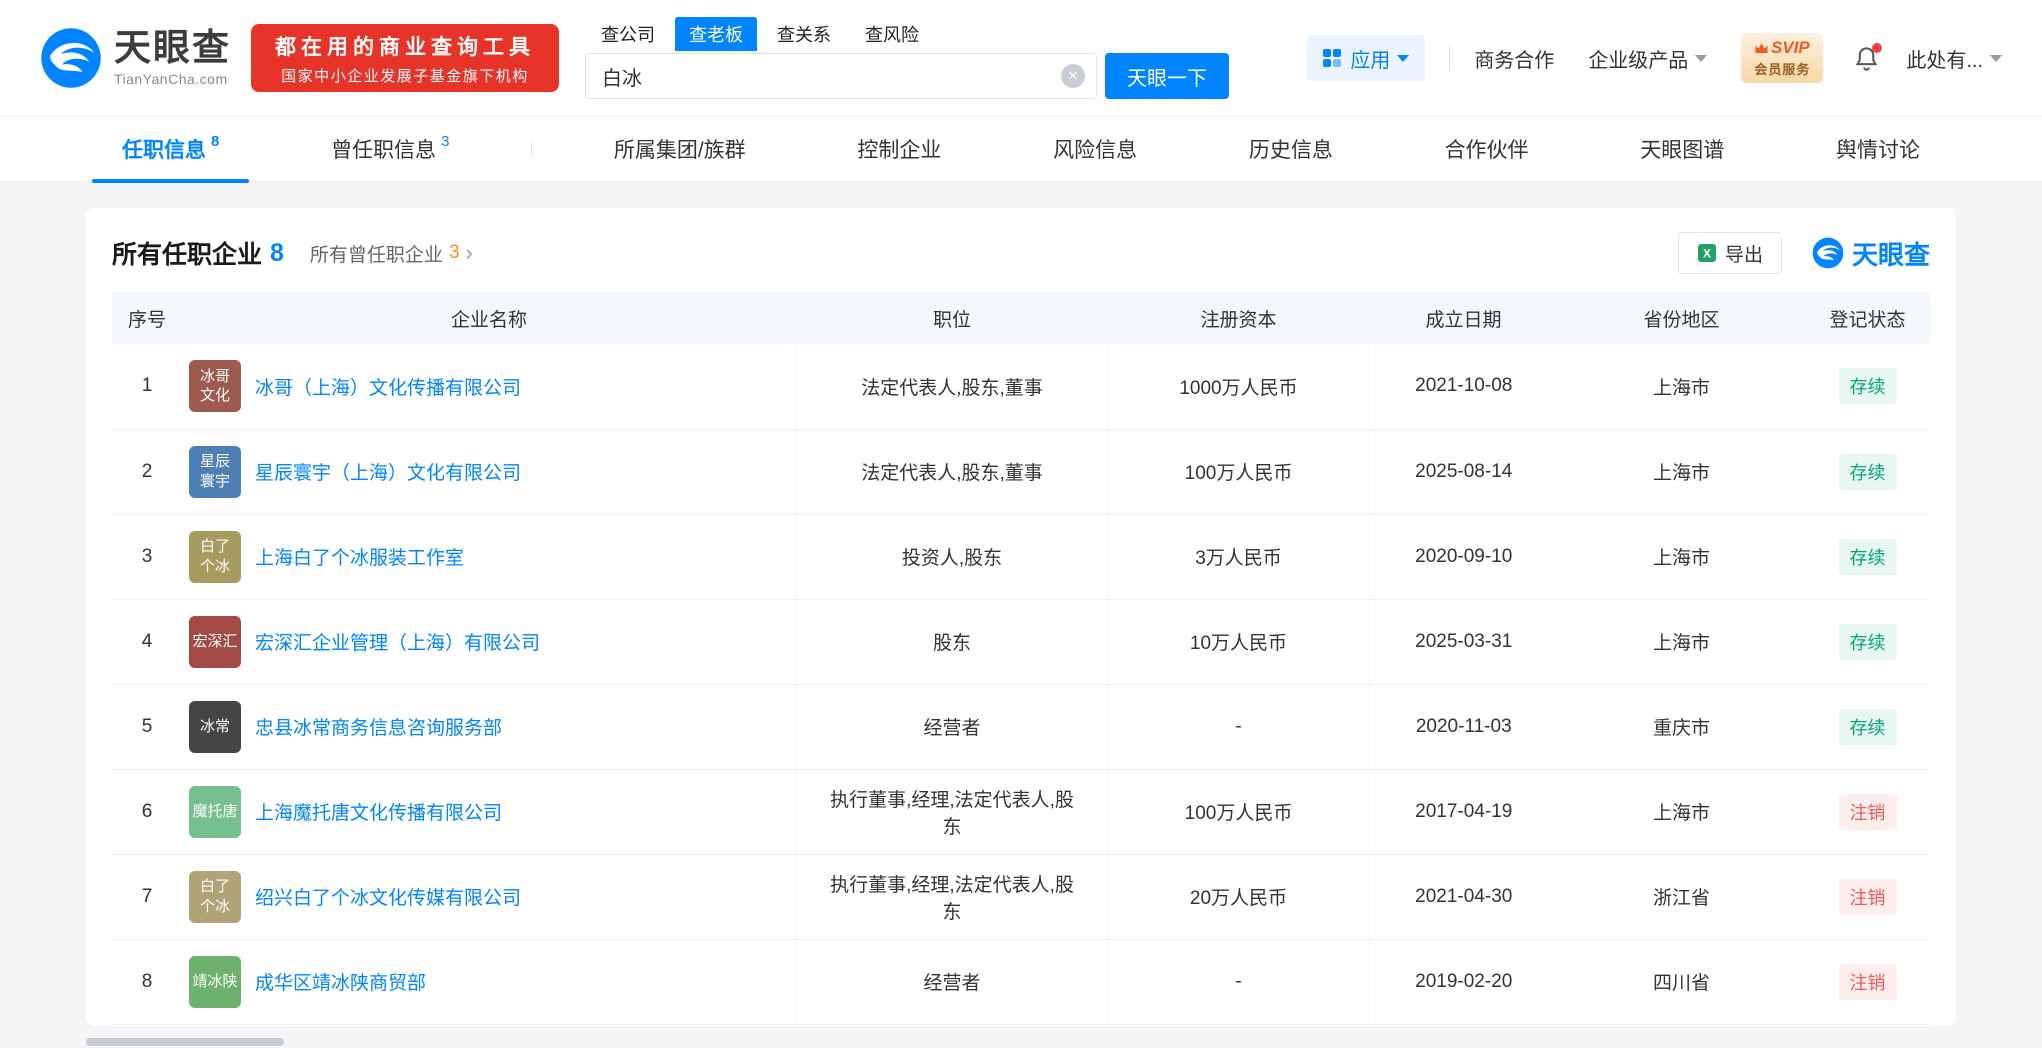 The image size is (2042, 1048). Describe the element at coordinates (397, 641) in the screenshot. I see `company-link: 宏深汇企业管理（上海）有限公司` at that location.